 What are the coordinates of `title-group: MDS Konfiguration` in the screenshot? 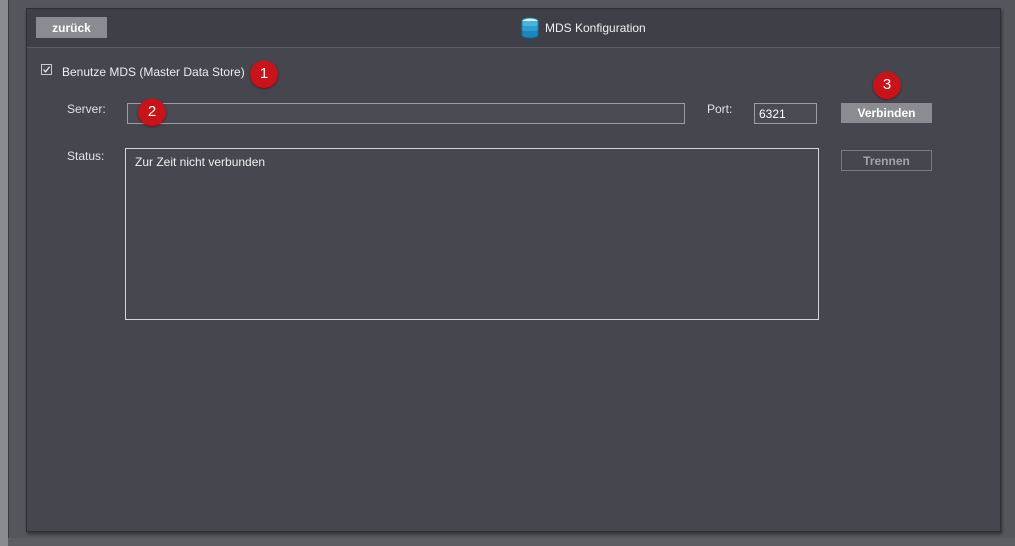 It's located at (583, 28).